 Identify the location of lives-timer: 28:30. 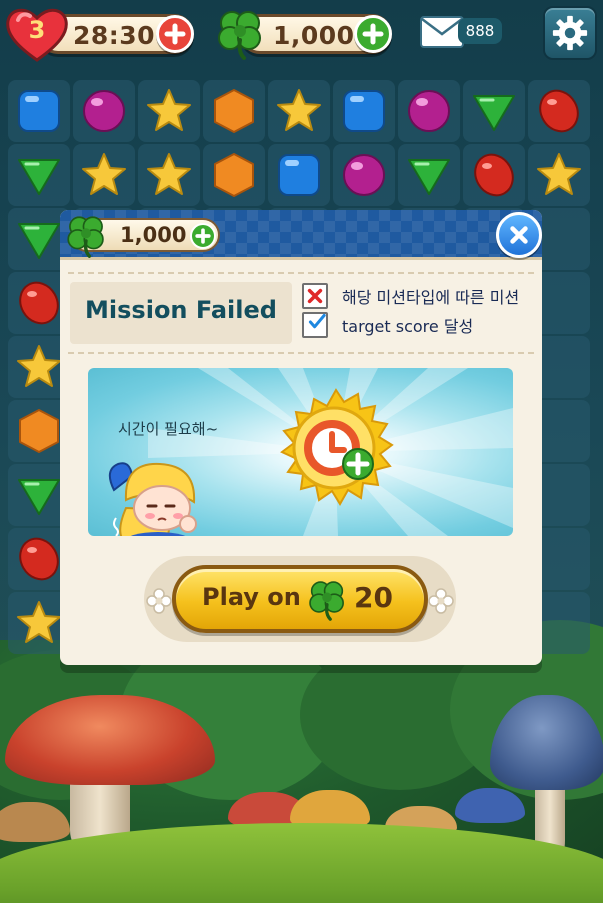
(114, 35).